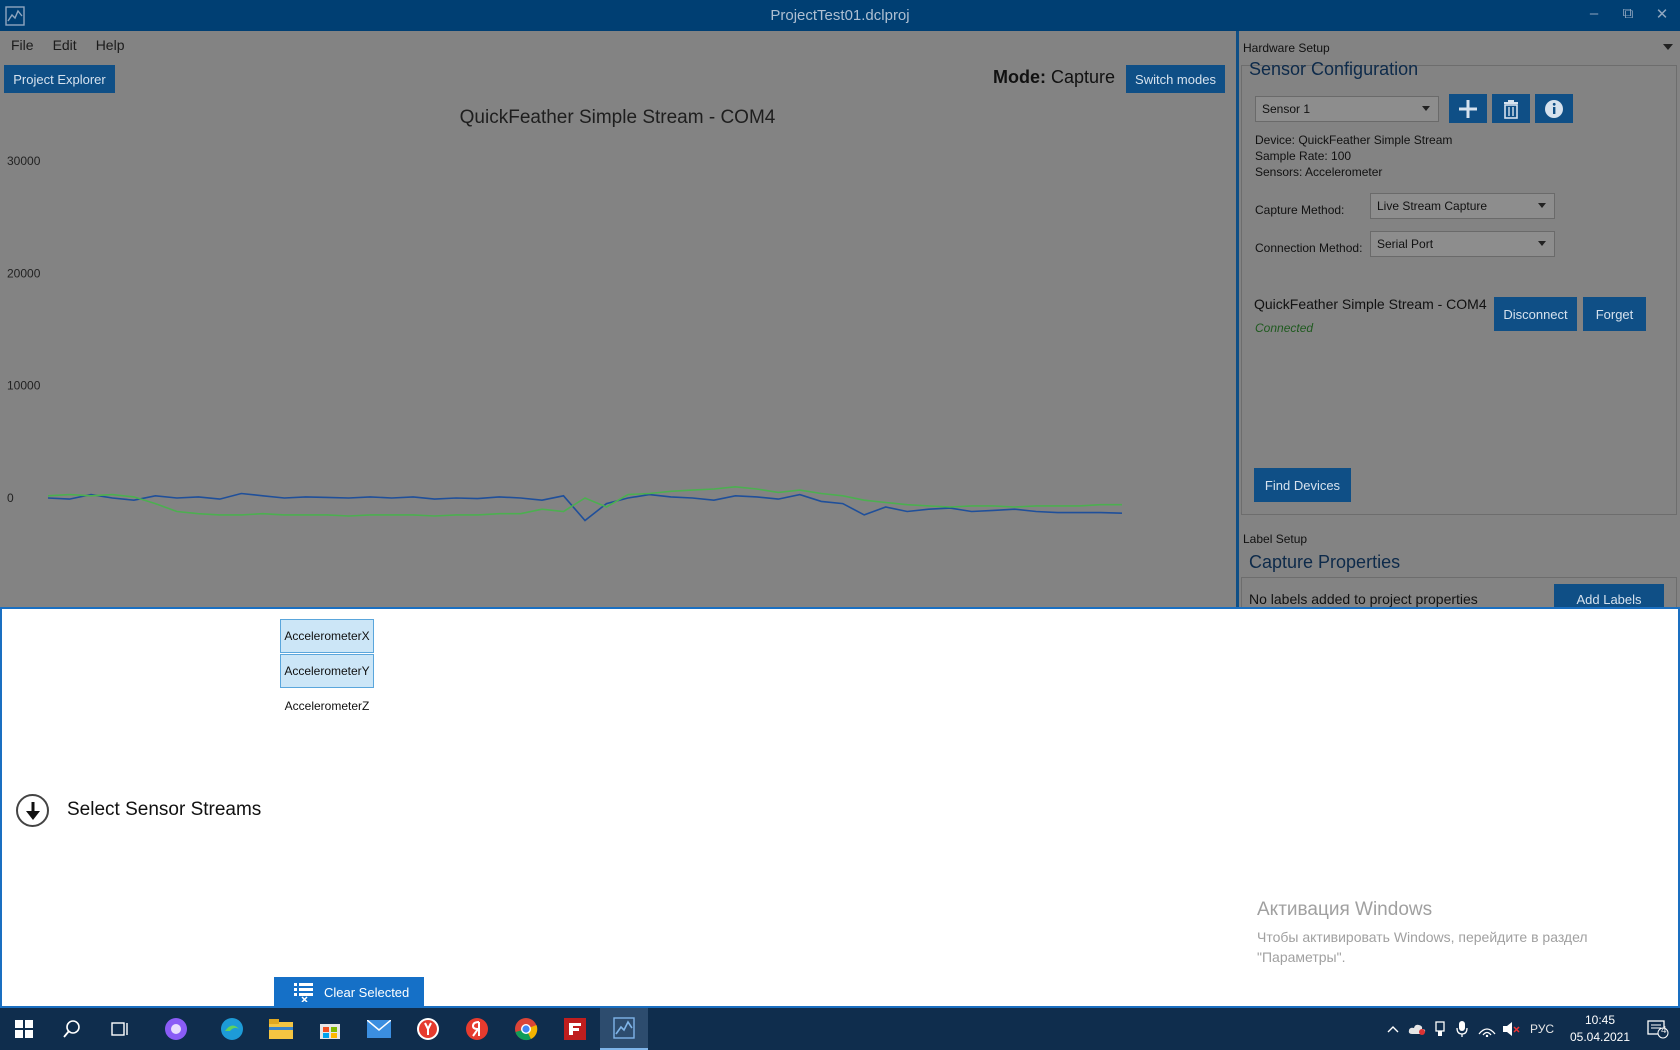 The width and height of the screenshot is (1680, 1050). Describe the element at coordinates (1347, 109) in the screenshot. I see `sensor-select: Sensor 1` at that location.